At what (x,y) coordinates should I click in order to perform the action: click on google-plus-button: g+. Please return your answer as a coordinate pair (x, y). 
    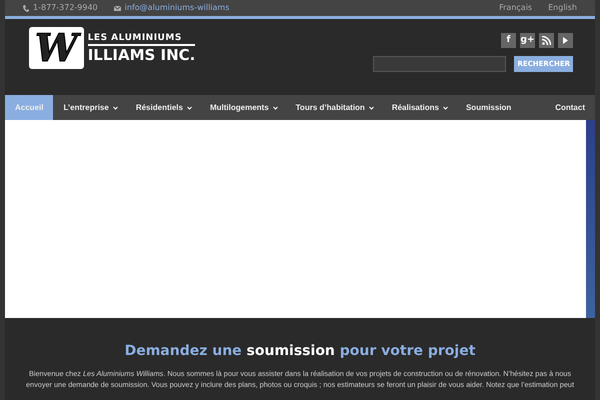
    Looking at the image, I should click on (527, 40).